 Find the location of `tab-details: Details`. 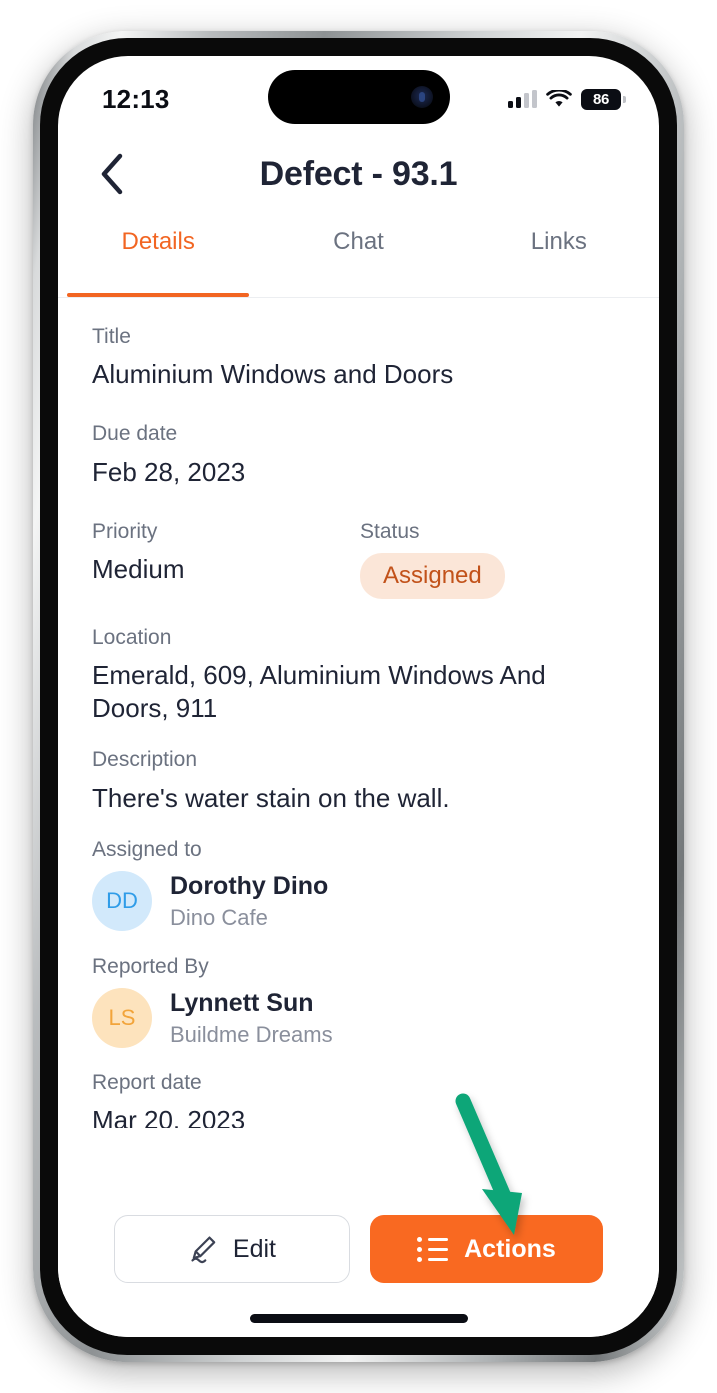

tab-details: Details is located at coordinates (158, 258).